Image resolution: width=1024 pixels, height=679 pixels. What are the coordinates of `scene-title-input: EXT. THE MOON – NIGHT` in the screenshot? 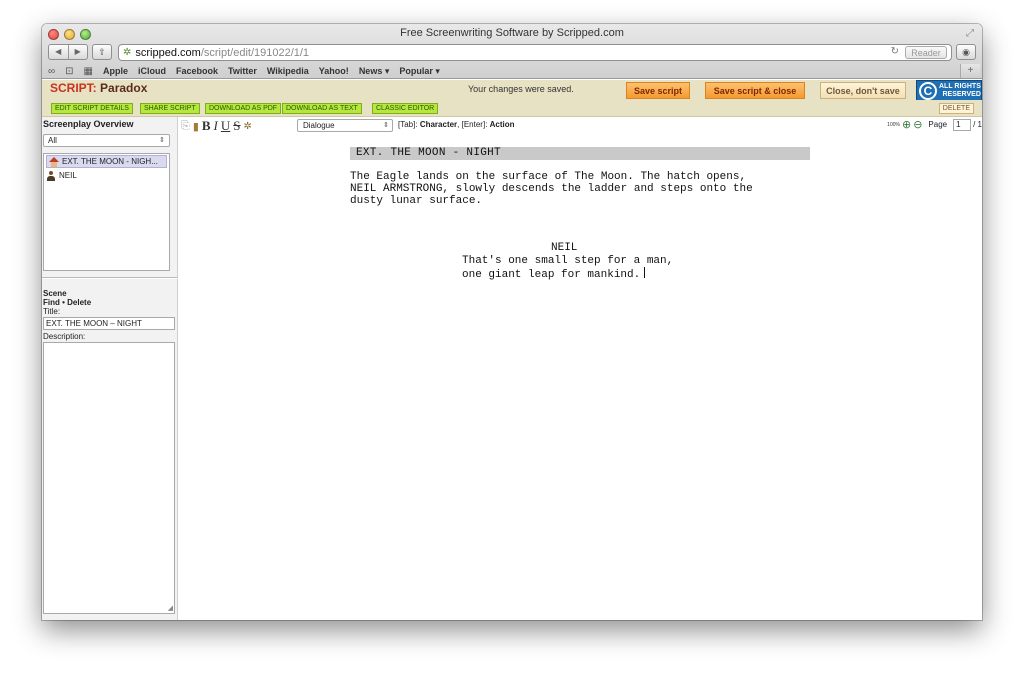 It's located at (109, 323).